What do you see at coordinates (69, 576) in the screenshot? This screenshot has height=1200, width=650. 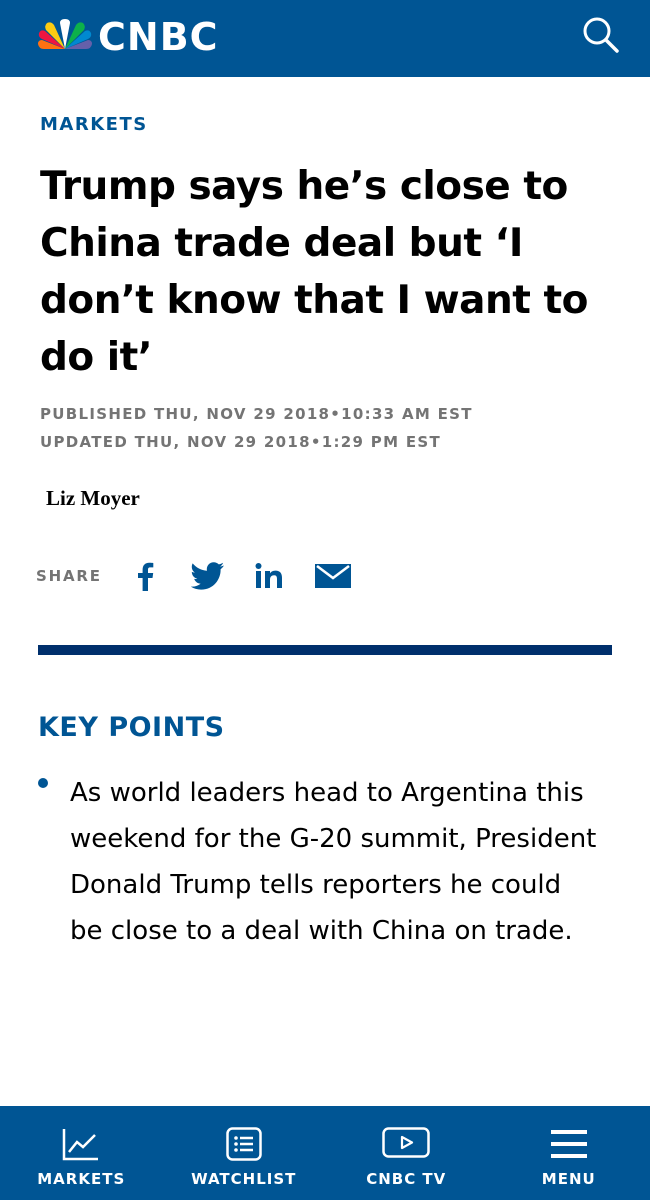 I see `share-label: SHARE` at bounding box center [69, 576].